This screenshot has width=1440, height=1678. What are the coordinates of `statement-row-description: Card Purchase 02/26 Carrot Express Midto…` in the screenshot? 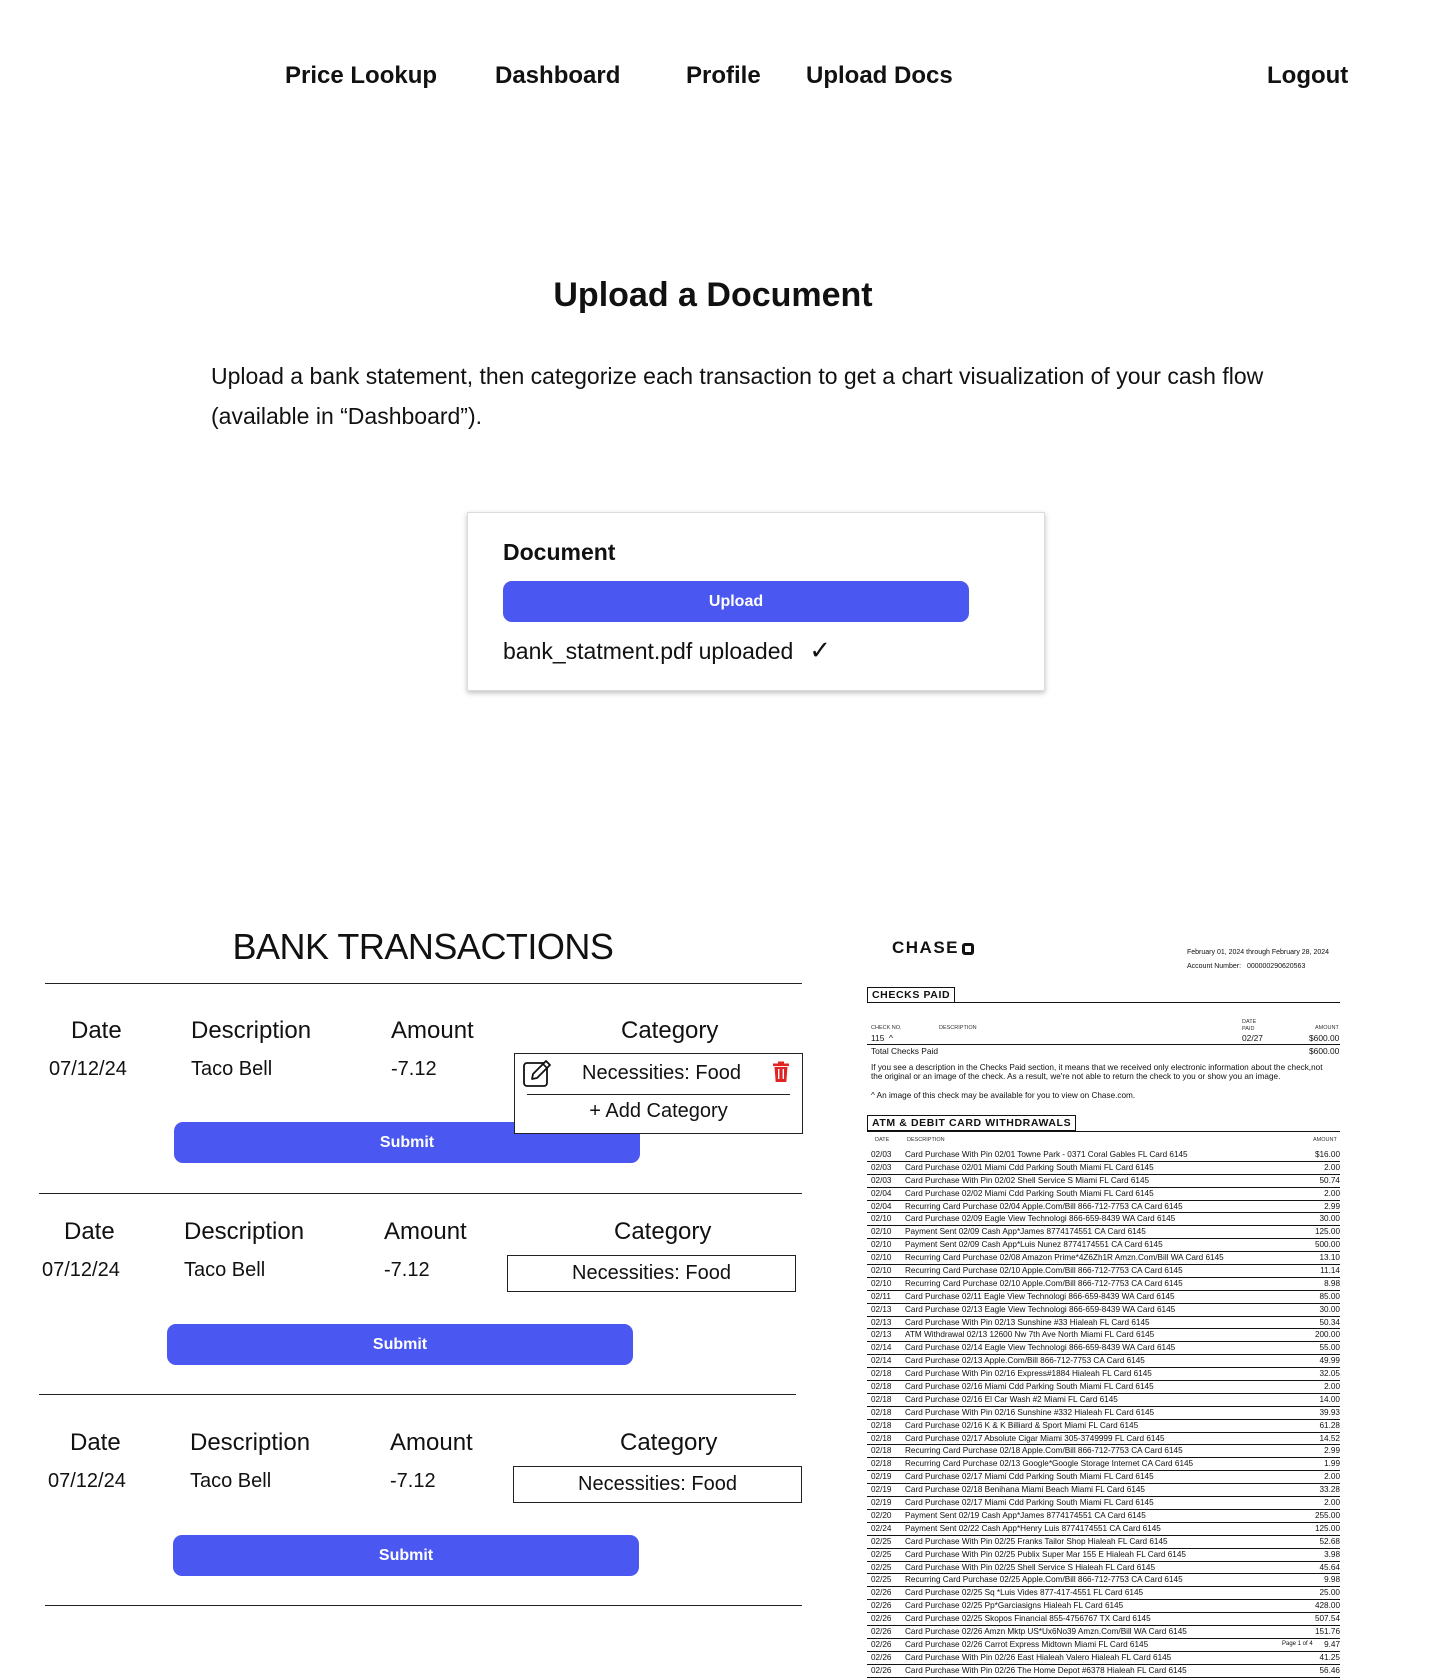 It's located at (1027, 1644).